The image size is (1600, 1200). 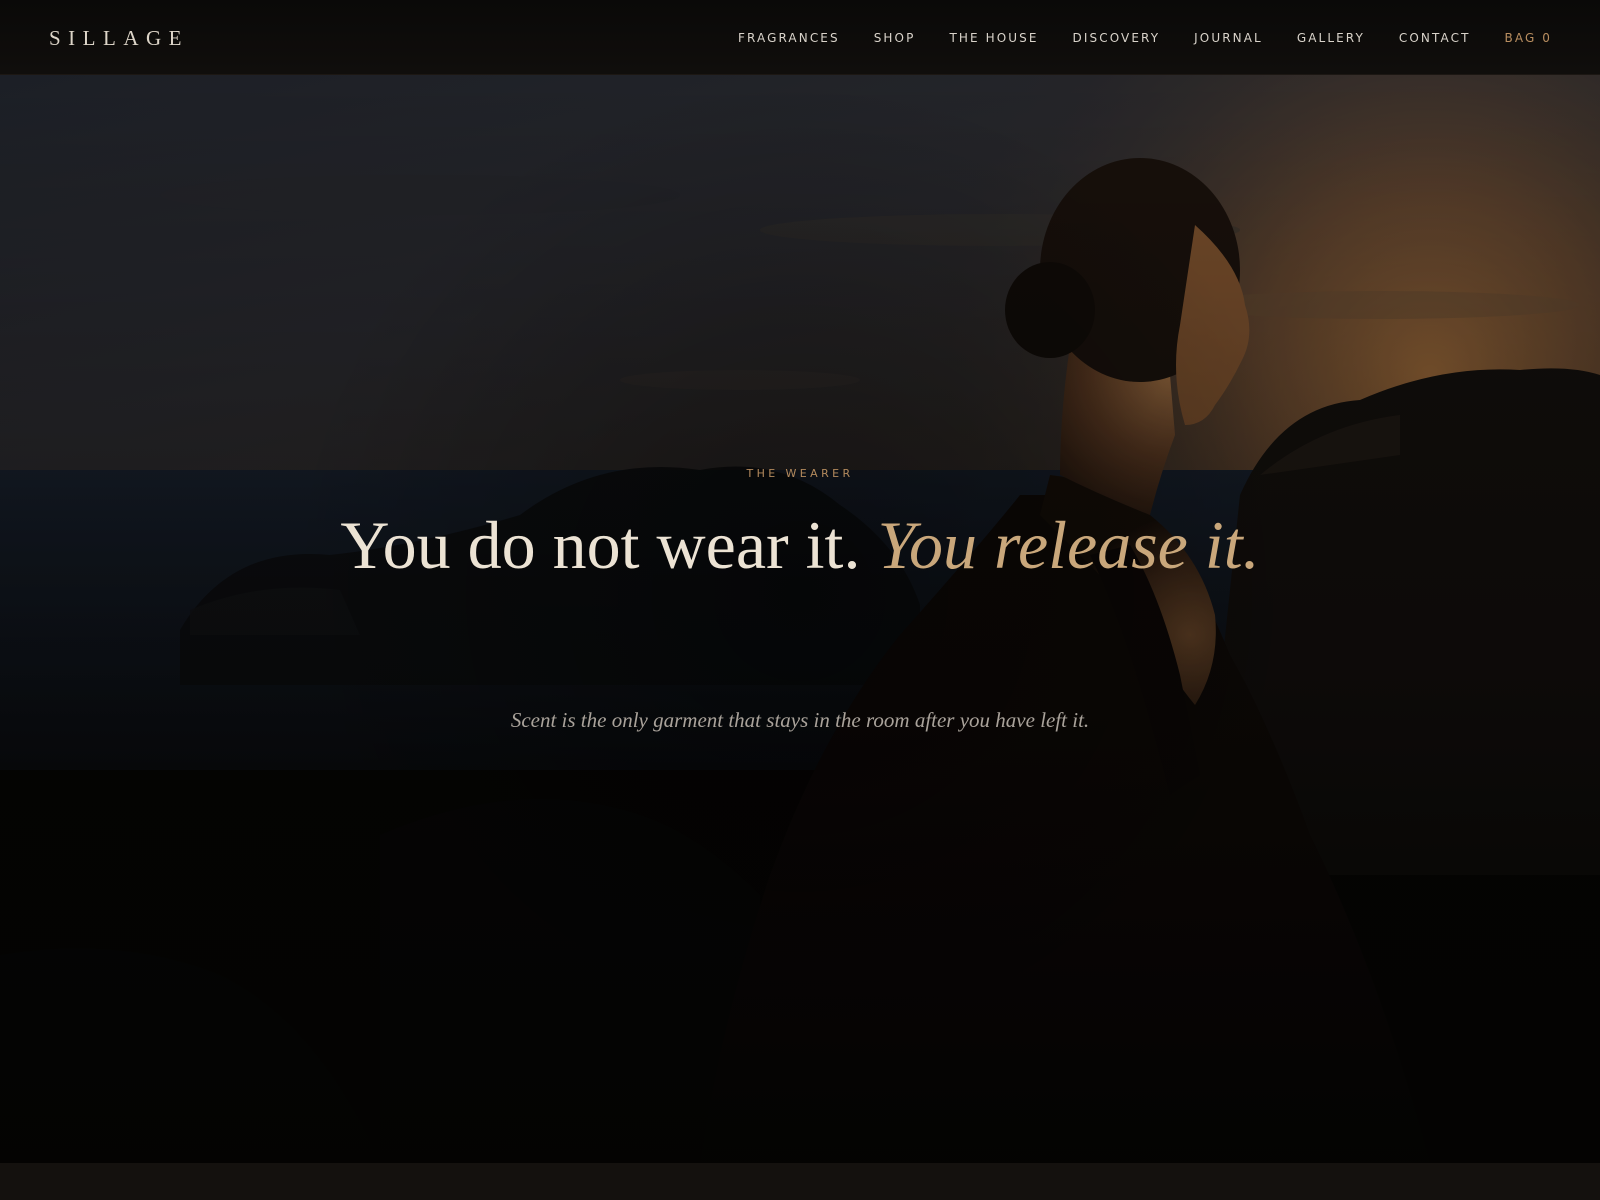 I want to click on nav-item-shop: SHOP, so click(x=895, y=38).